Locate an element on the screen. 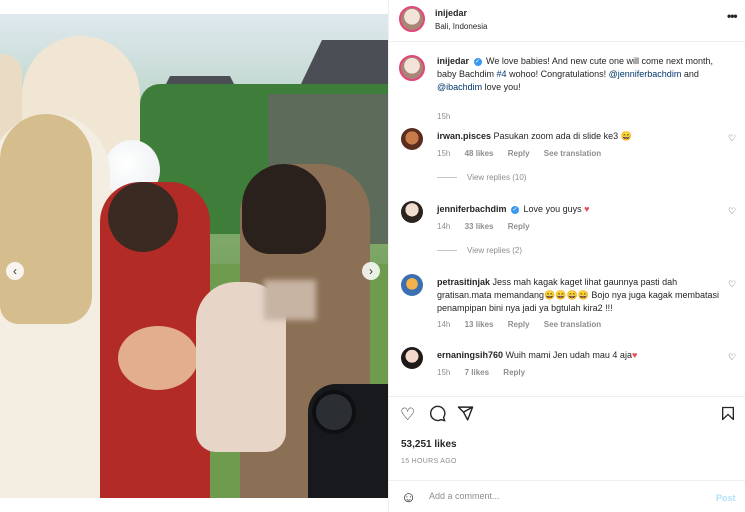  photo-person-left-hair is located at coordinates (46, 219).